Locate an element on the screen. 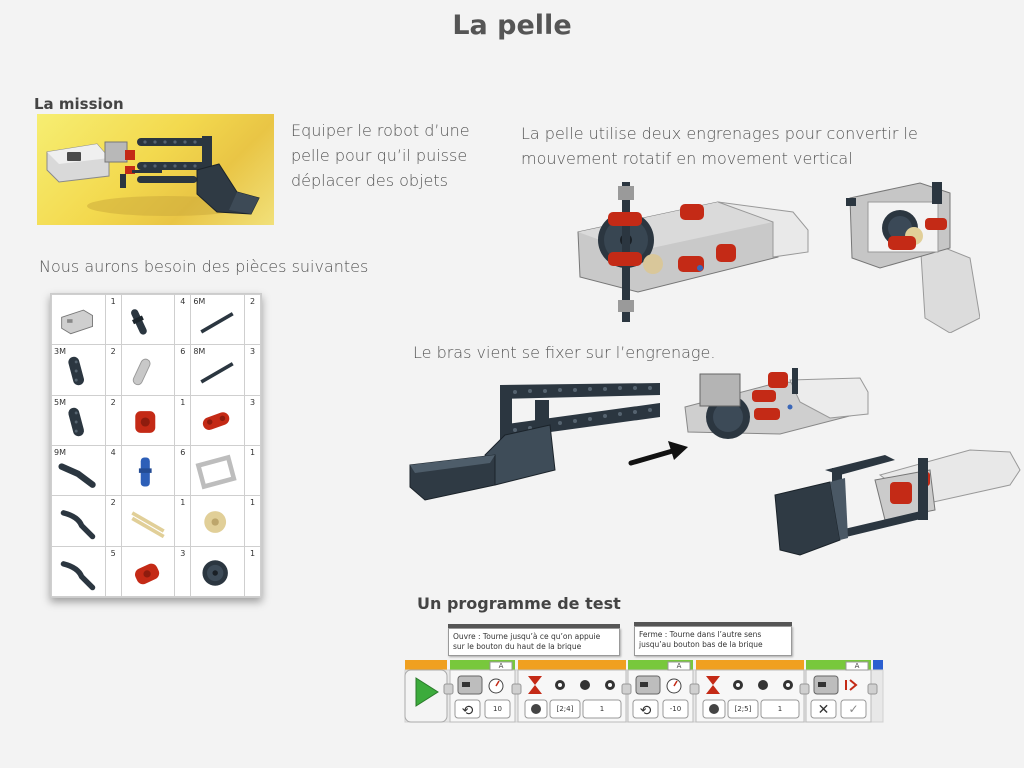  play-icon is located at coordinates (427, 692).